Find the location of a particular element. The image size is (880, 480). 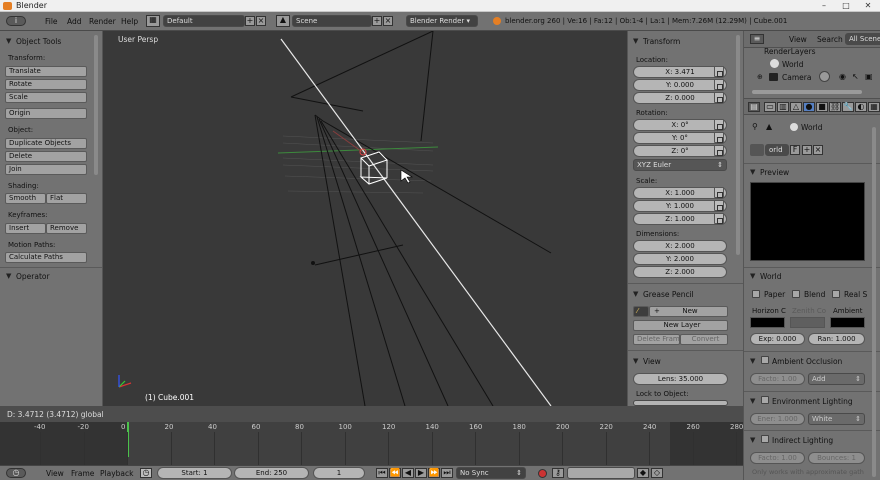

convert-button: Convert is located at coordinates (704, 339).